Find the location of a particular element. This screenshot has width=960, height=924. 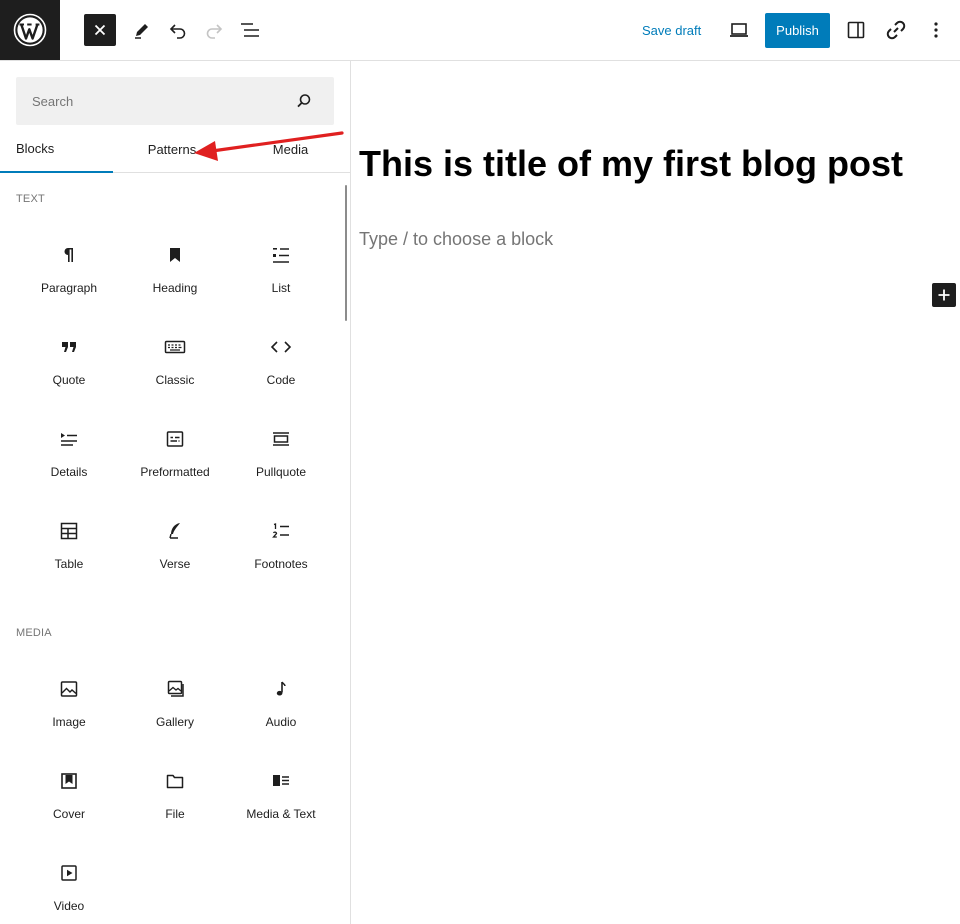

block-file: File is located at coordinates (175, 815).